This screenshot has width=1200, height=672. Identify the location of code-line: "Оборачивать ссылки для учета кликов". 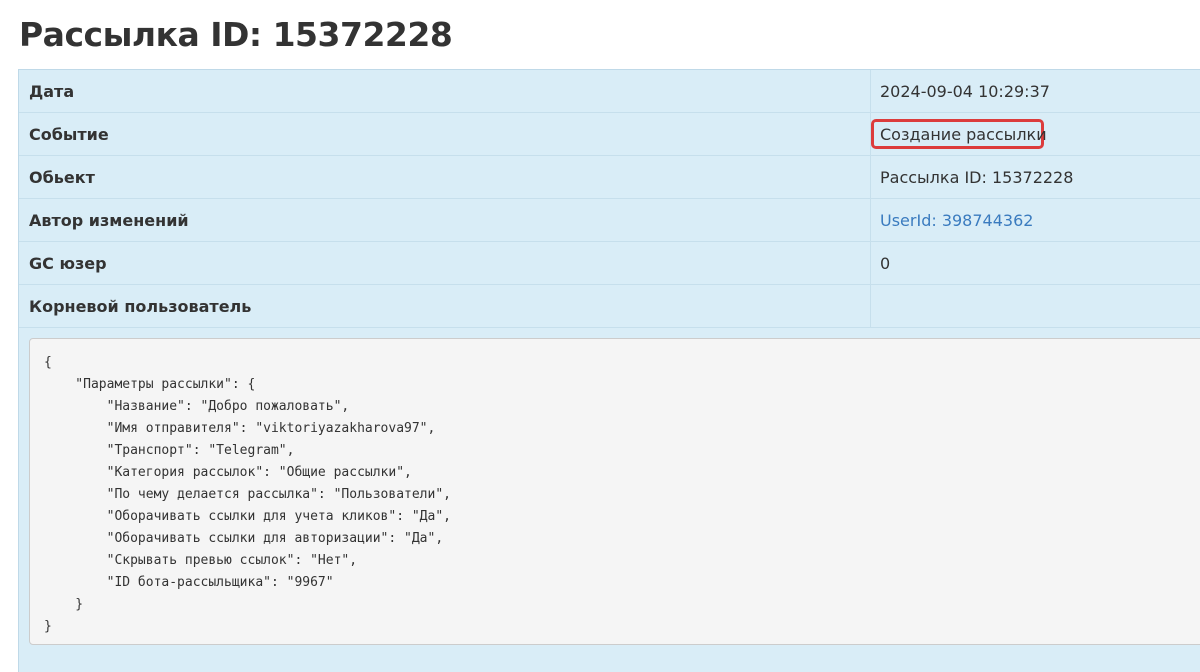
(247, 516).